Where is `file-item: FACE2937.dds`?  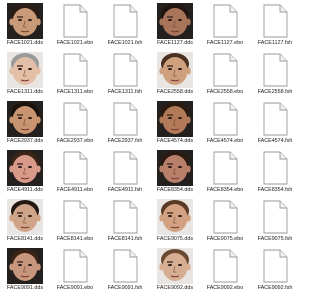
file-item: FACE2937.dds is located at coordinates (25, 122).